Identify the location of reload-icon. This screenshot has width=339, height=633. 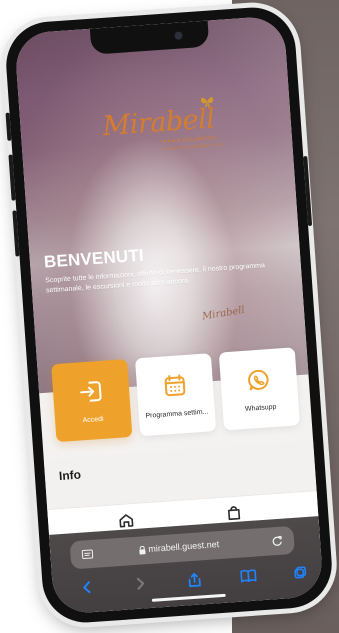
(277, 541).